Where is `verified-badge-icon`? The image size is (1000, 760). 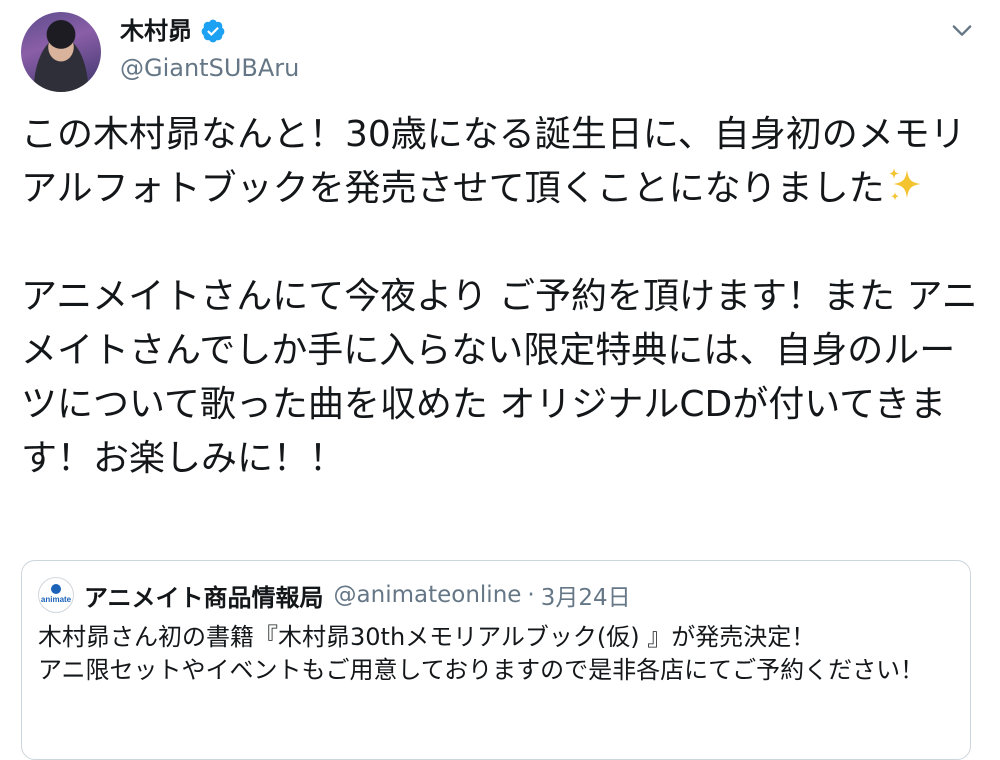 verified-badge-icon is located at coordinates (213, 31).